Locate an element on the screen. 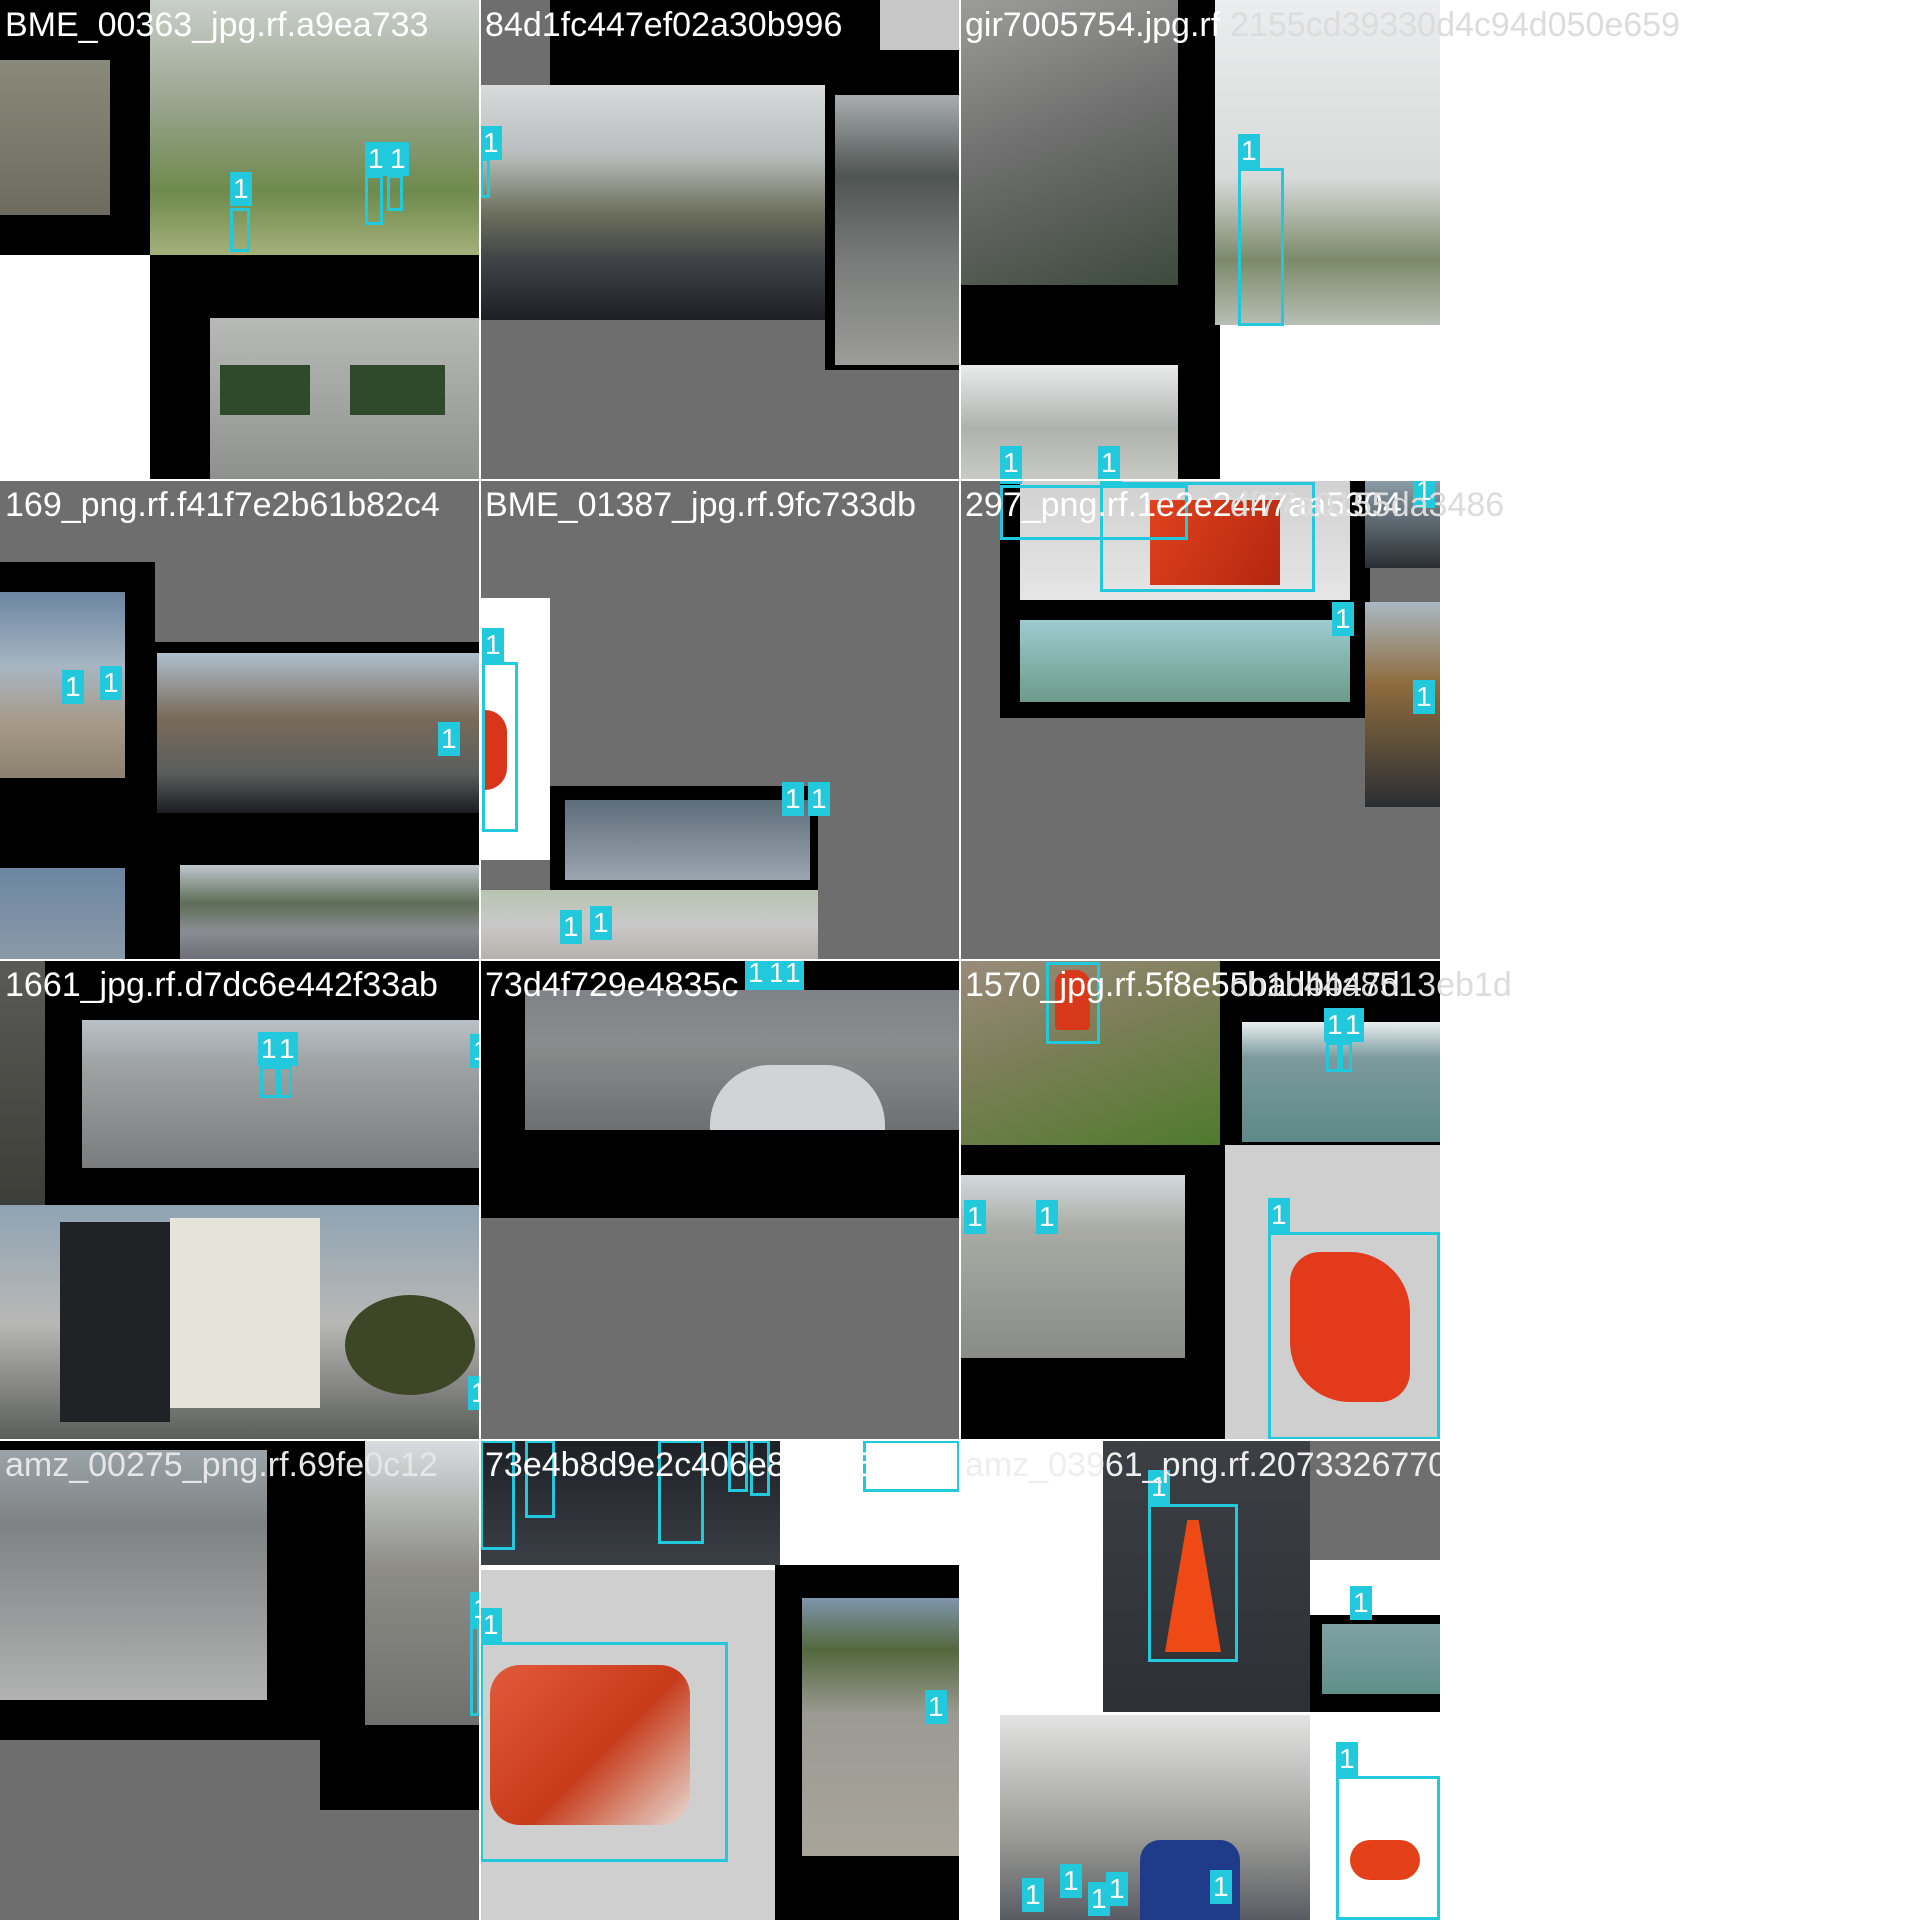  tile-label: 169_png.rf.f41f7e2b61b82c4 is located at coordinates (222, 505).